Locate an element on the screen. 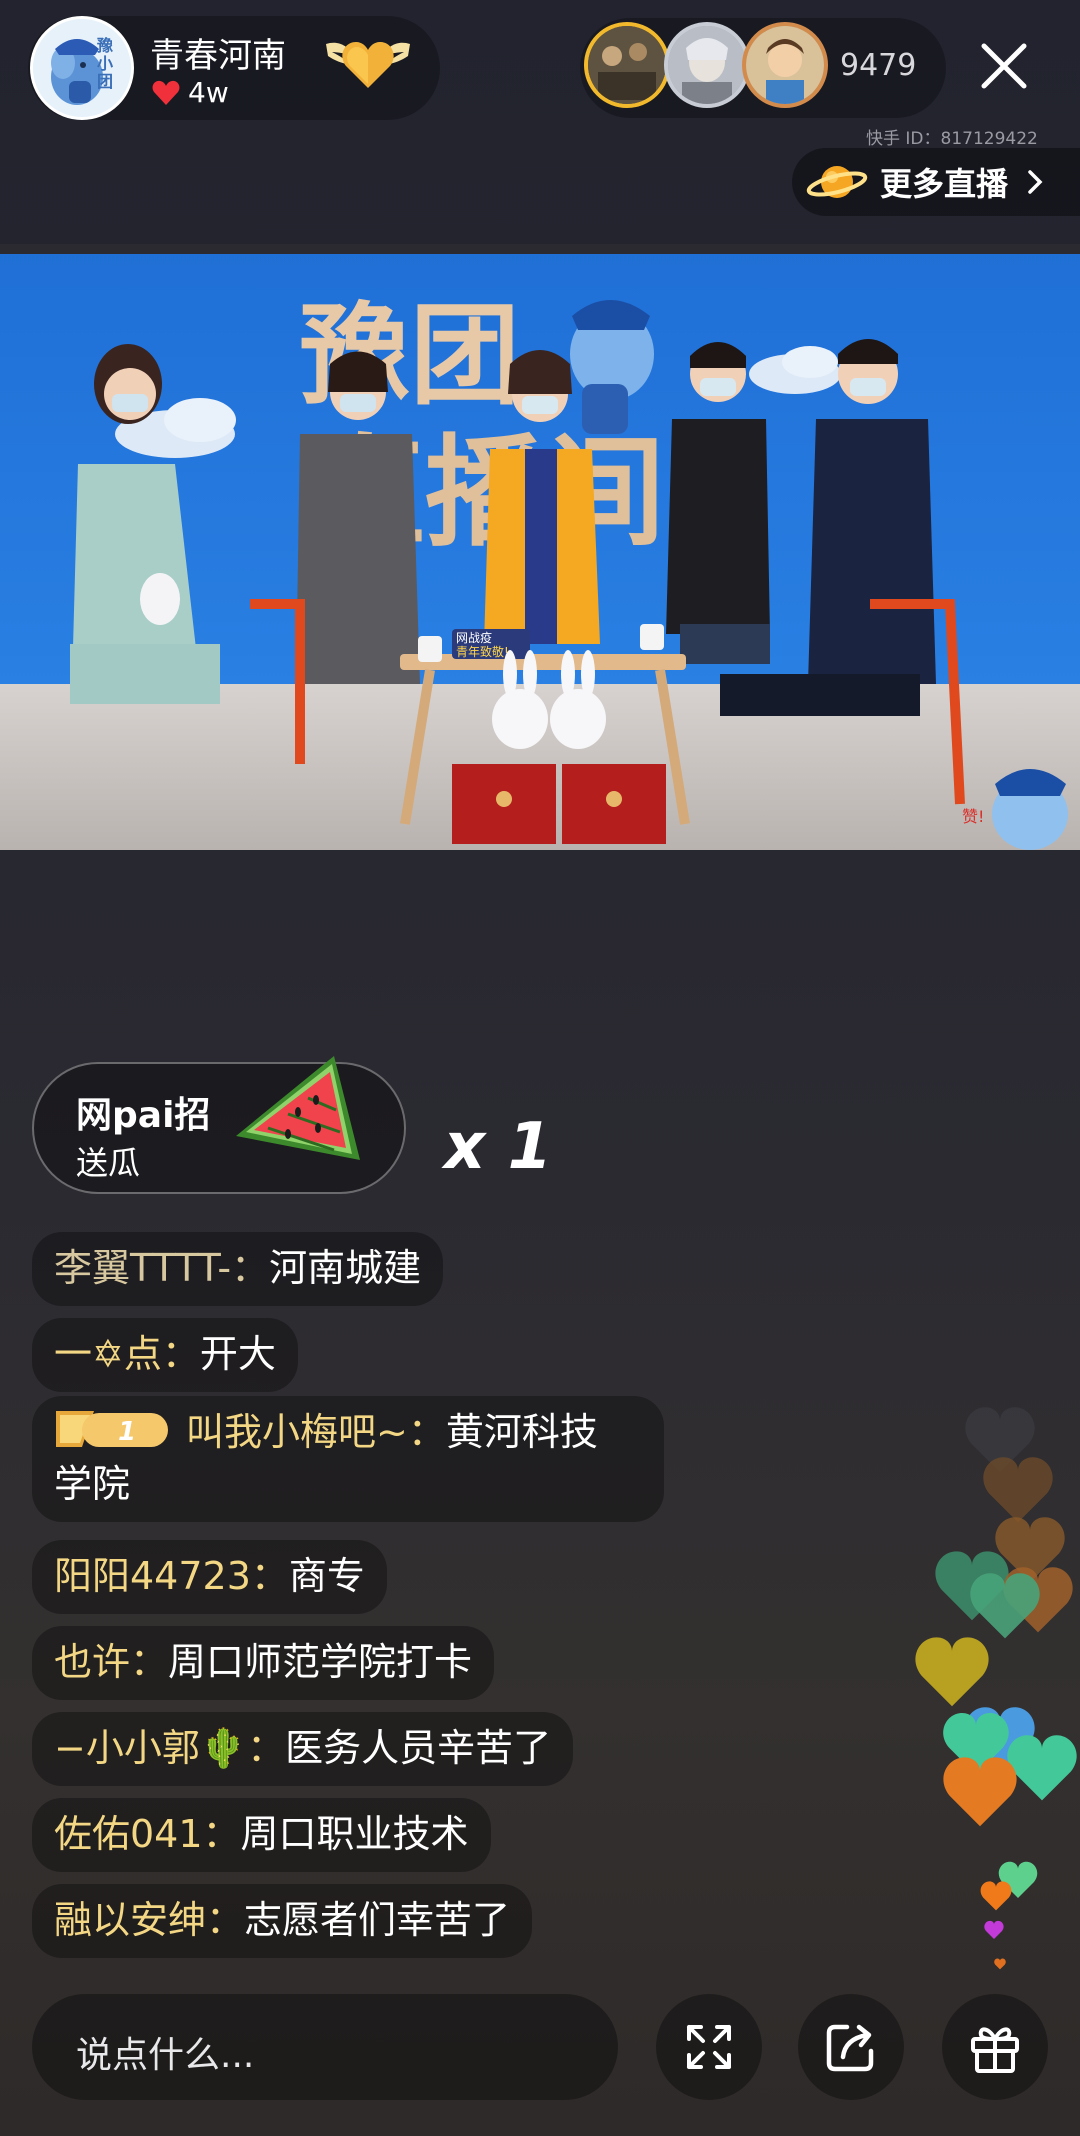  more-live-button: 更多直播 is located at coordinates (936, 182).